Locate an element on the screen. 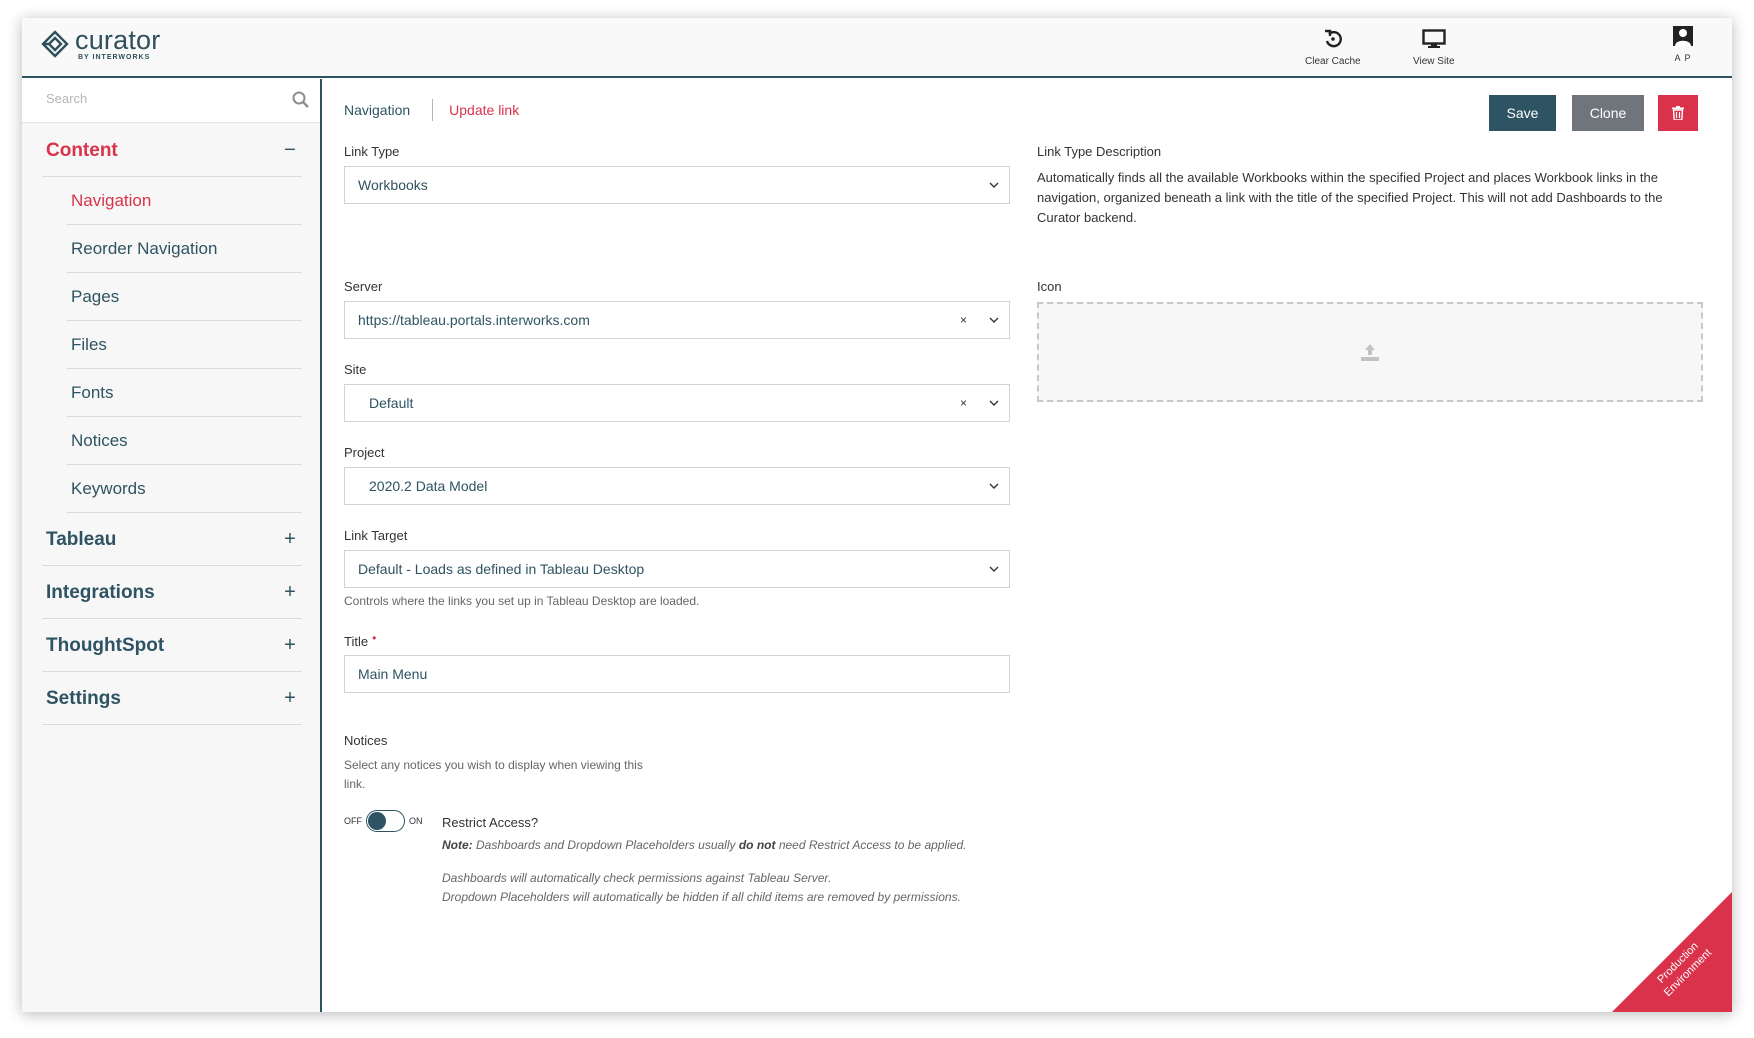  view-site-label: View Site is located at coordinates (1434, 61).